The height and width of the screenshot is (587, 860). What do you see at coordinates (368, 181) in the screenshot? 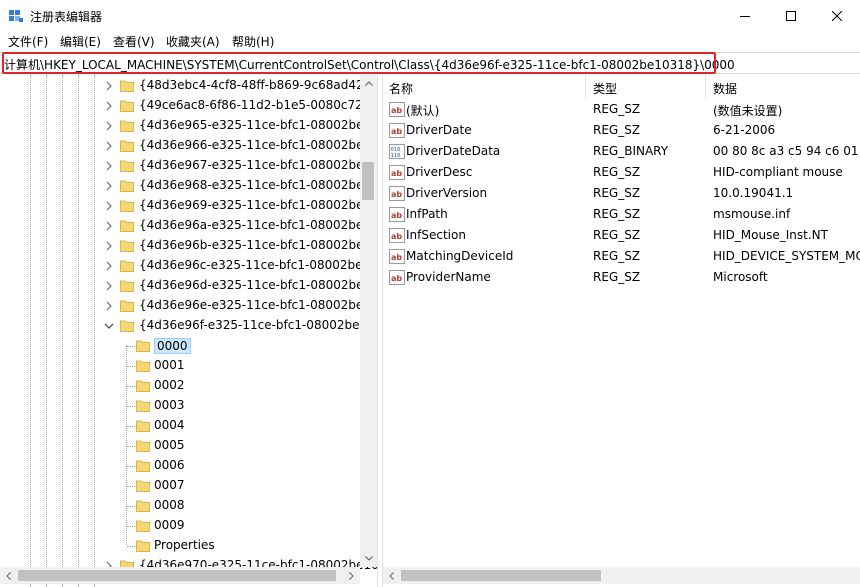
I see `tree-vertical-scroll-thumb` at bounding box center [368, 181].